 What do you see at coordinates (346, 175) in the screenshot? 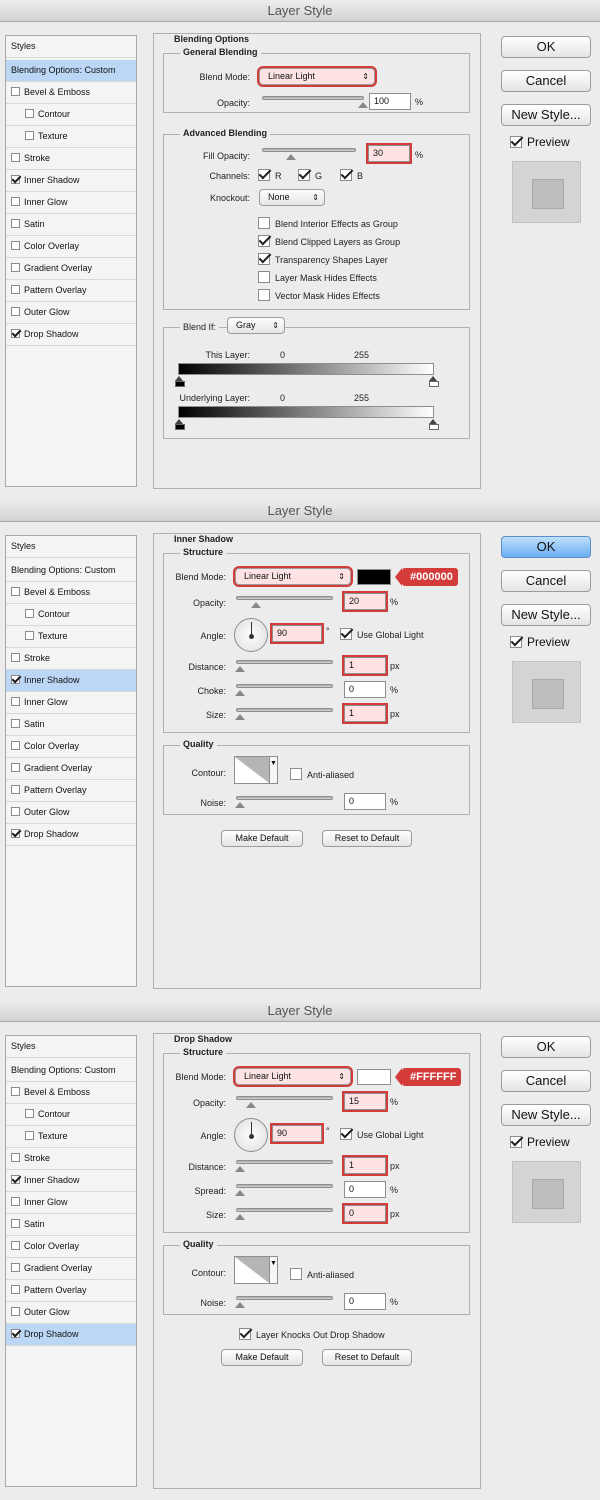
I see `channel-b-checkbox` at bounding box center [346, 175].